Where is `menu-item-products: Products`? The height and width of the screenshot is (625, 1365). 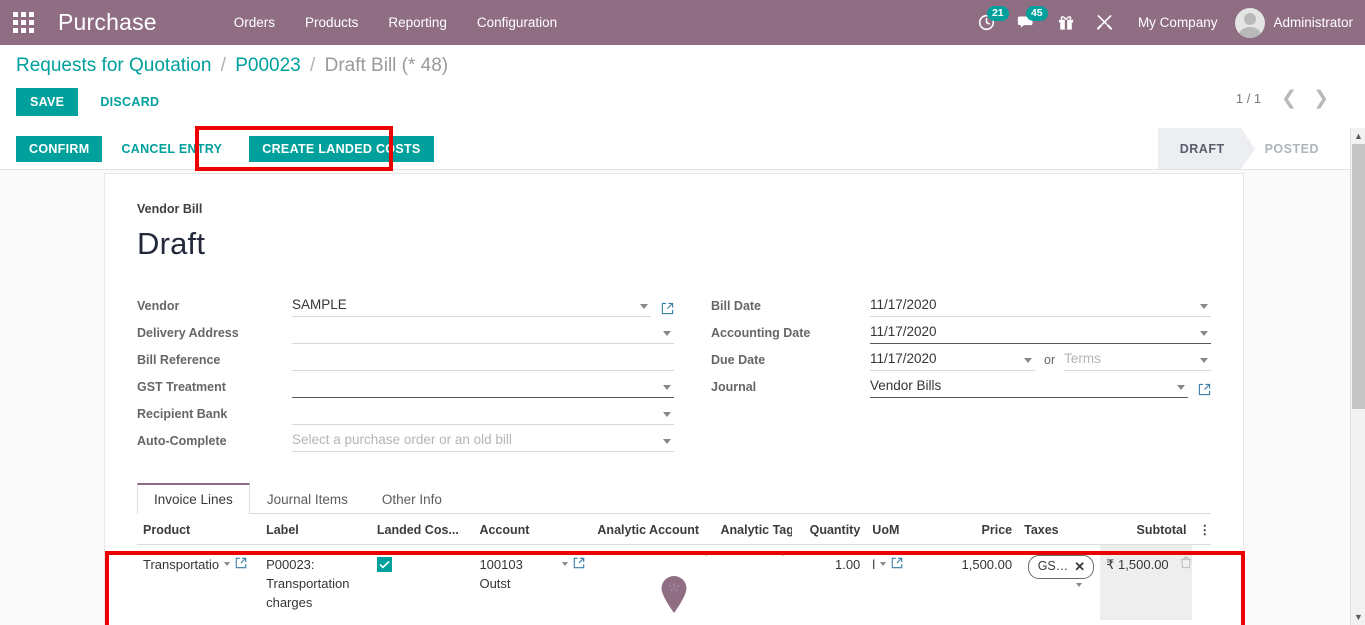
menu-item-products: Products is located at coordinates (331, 22).